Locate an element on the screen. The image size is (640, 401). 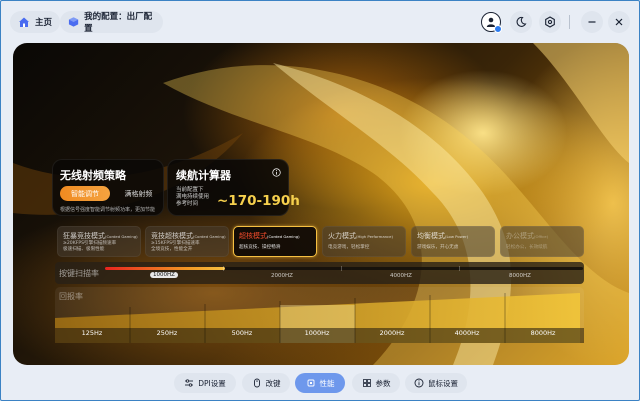
moon-icon is located at coordinates (521, 21).